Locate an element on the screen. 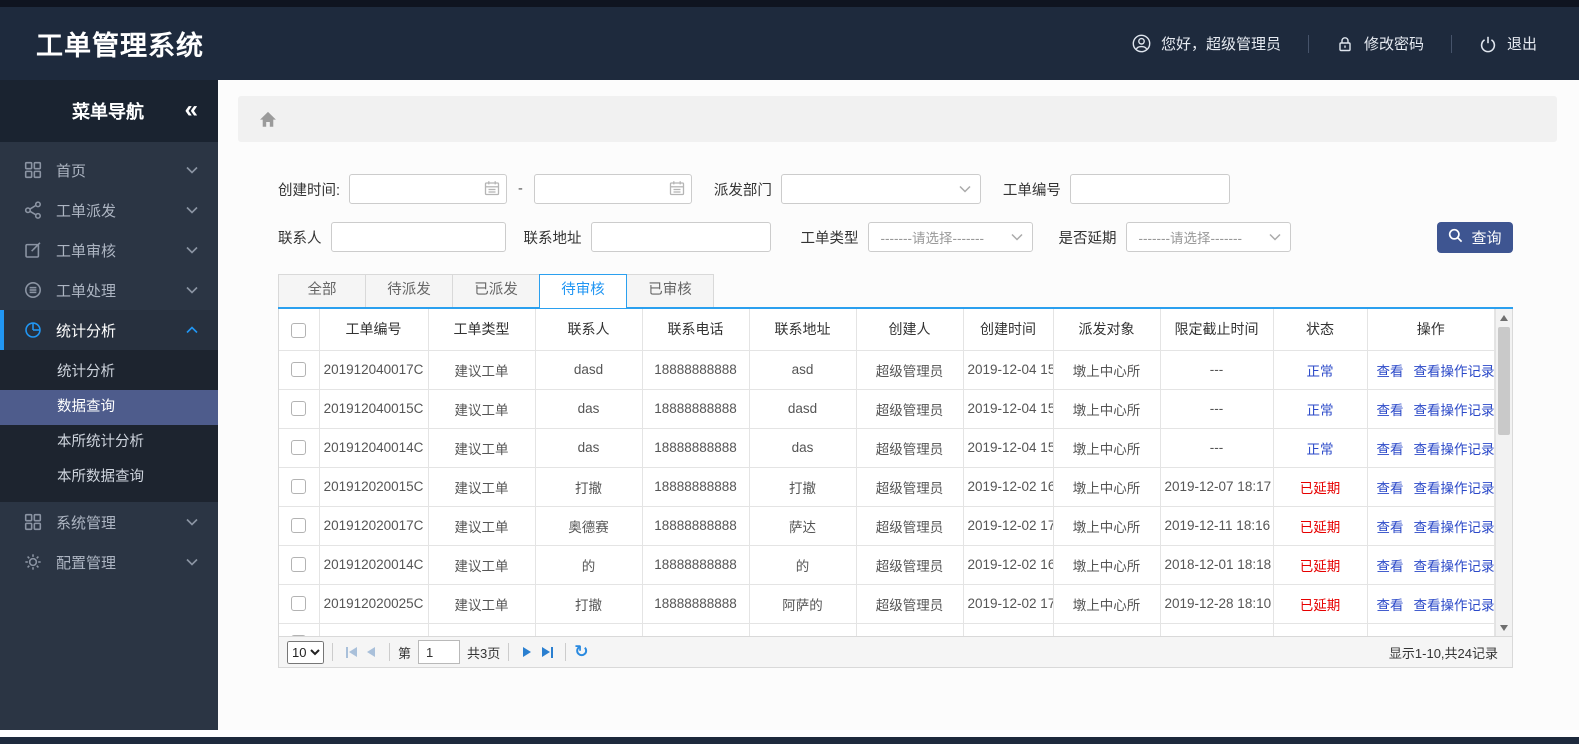  tab-3: 待审核 is located at coordinates (583, 291).